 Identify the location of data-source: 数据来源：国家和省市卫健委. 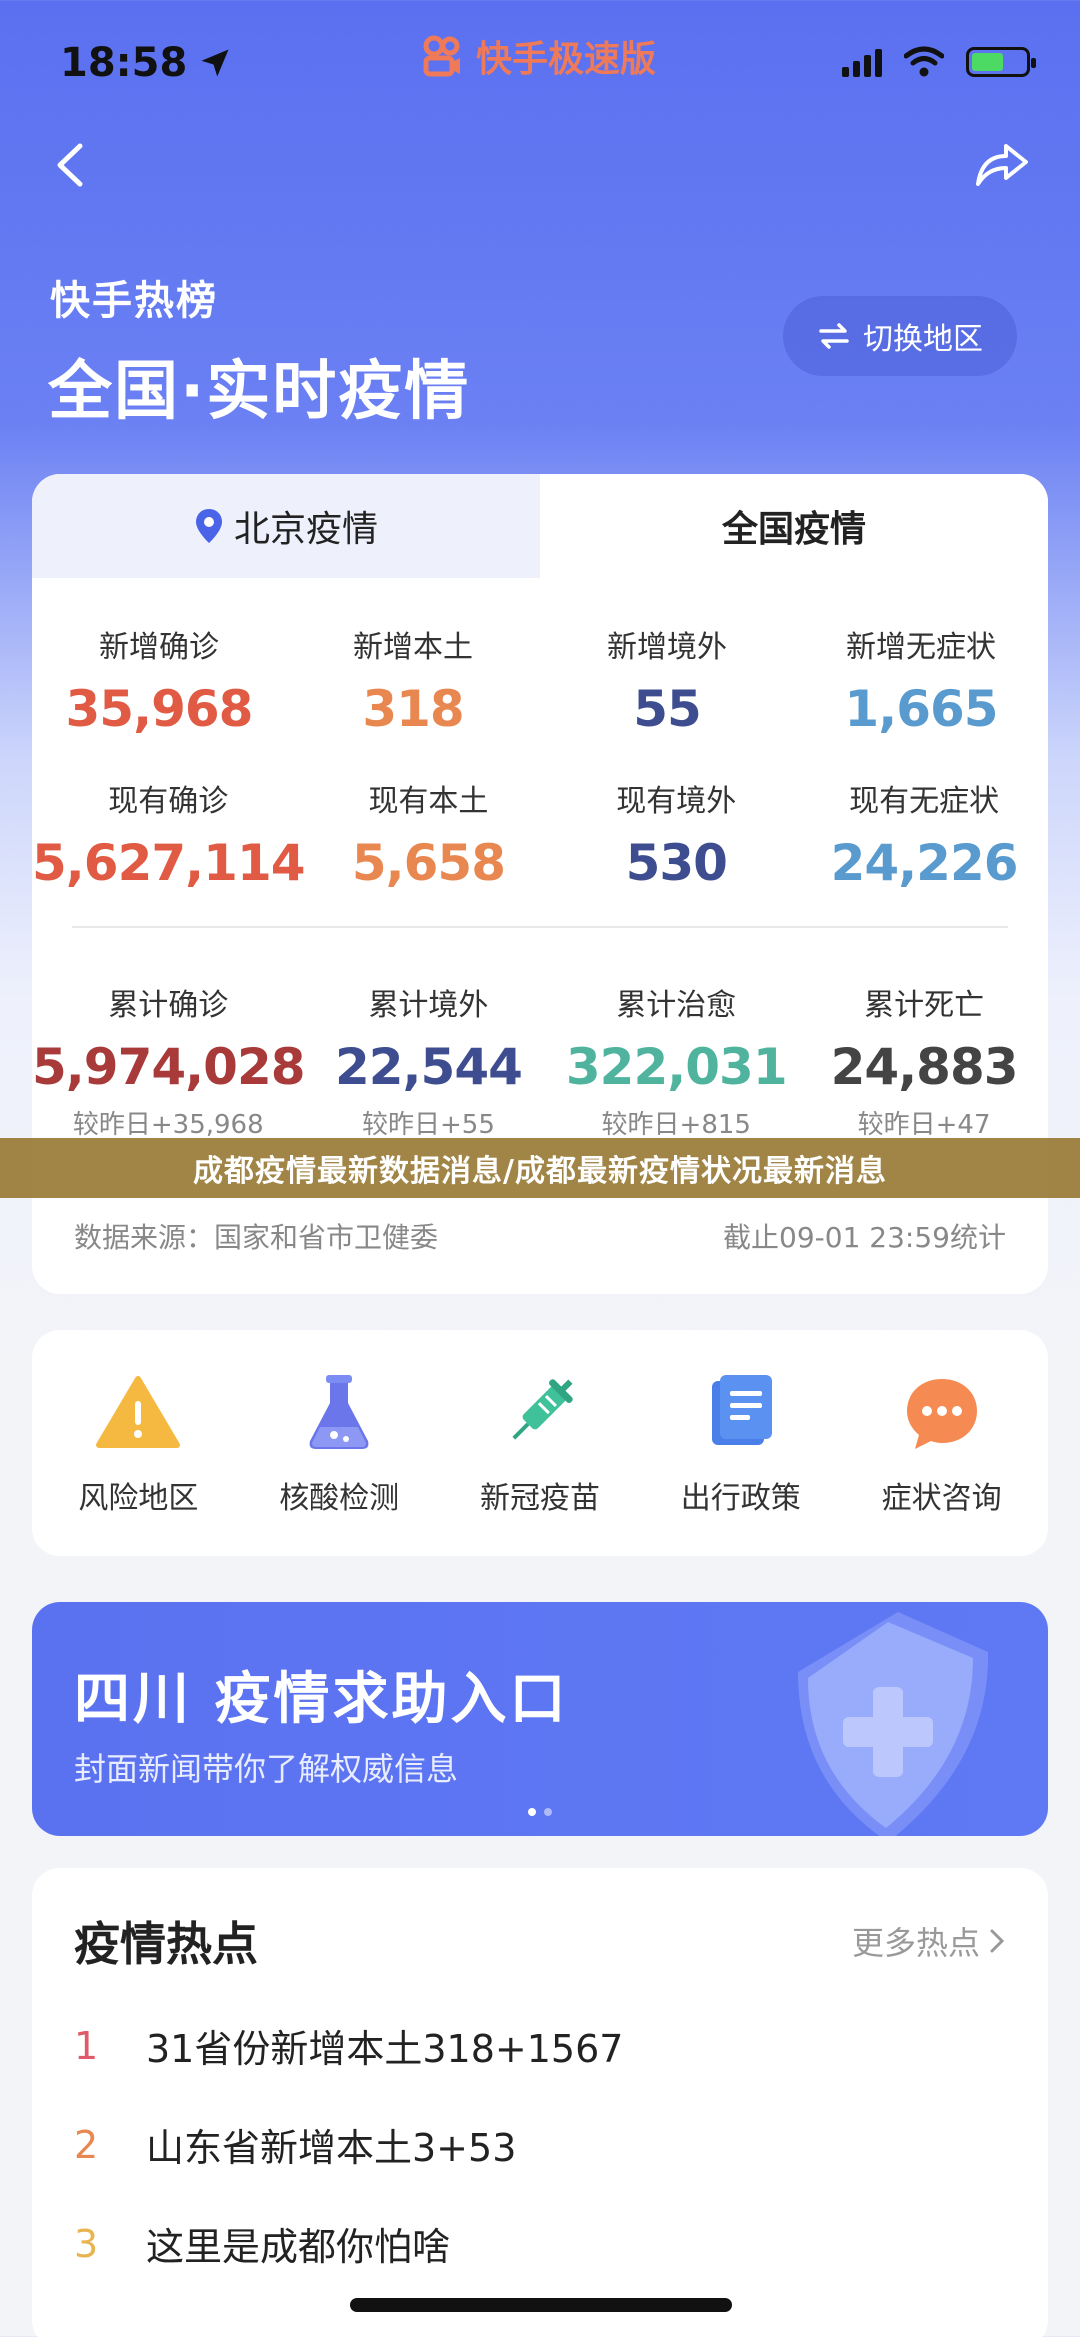
(256, 1237).